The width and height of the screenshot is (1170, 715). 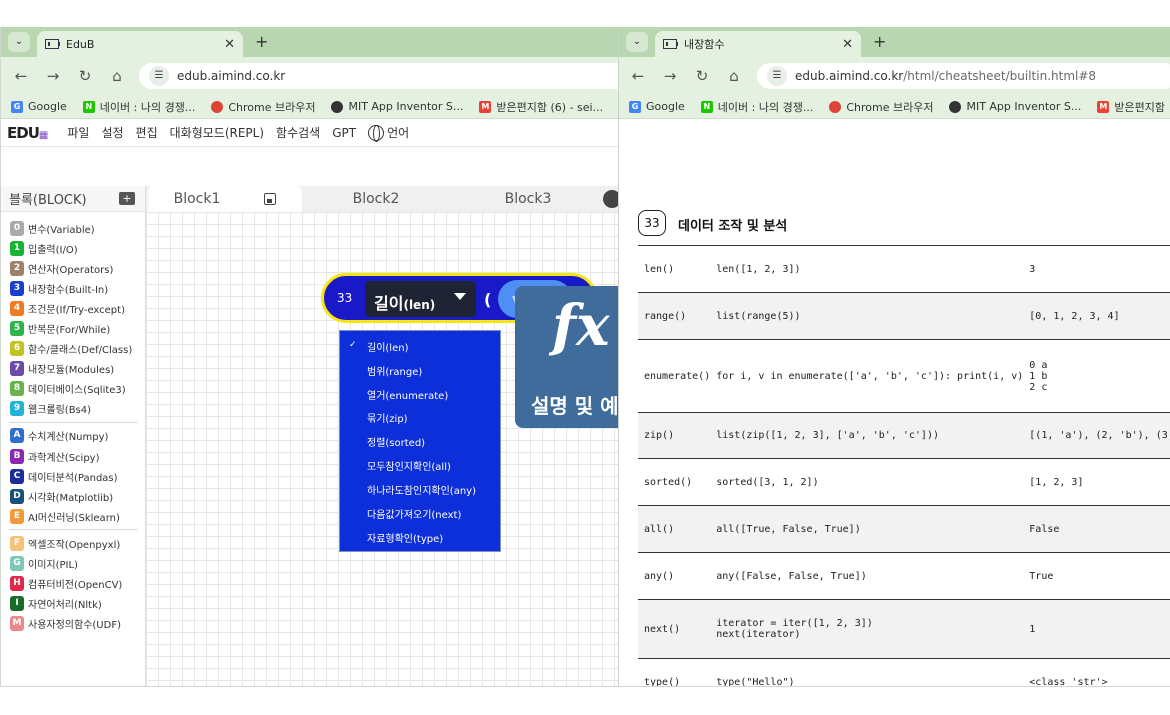 I want to click on add-block-icon: +, so click(x=127, y=198).